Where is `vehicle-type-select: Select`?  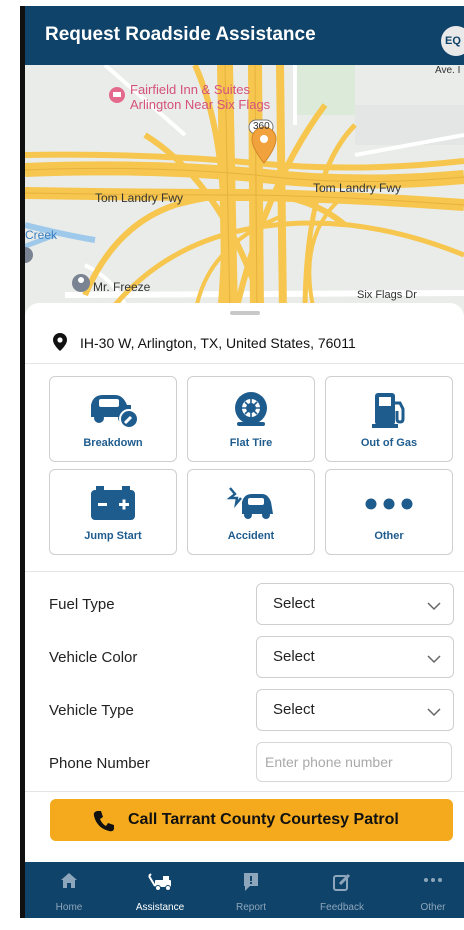
vehicle-type-select: Select is located at coordinates (355, 710).